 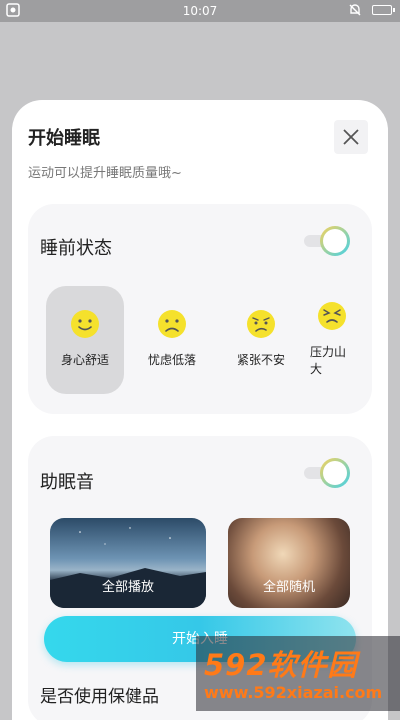 I want to click on sleep-sound-toggle, so click(x=327, y=473).